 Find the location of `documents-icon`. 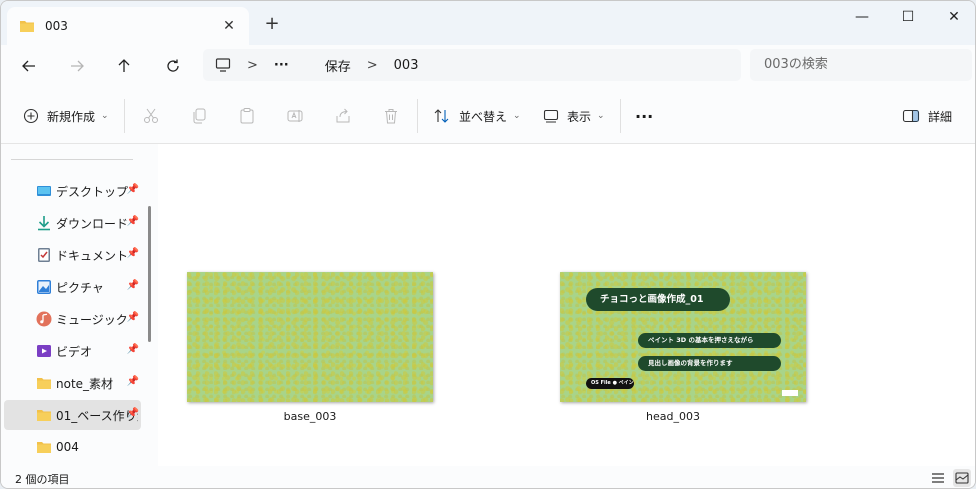

documents-icon is located at coordinates (44, 255).